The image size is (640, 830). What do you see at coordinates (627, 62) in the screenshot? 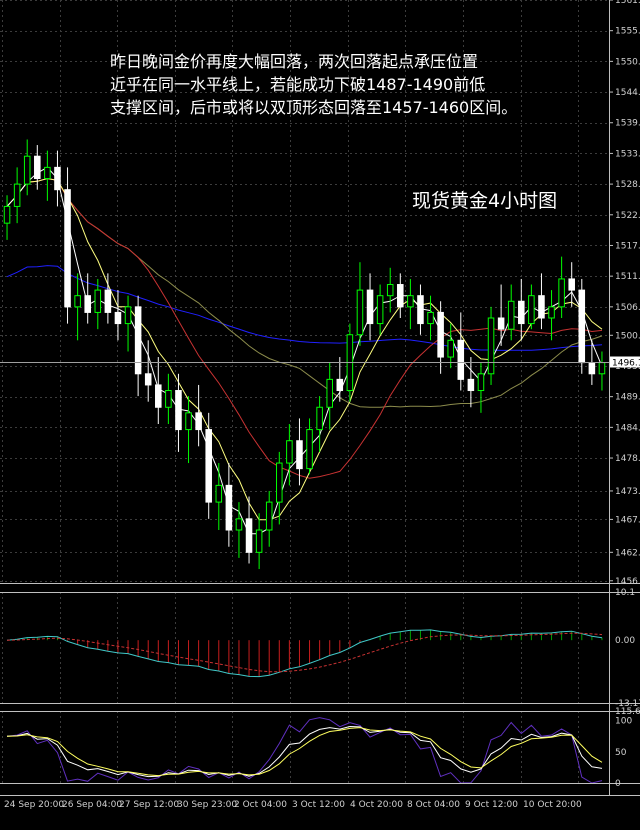
I see `y-tick-label: 1550.0` at bounding box center [627, 62].